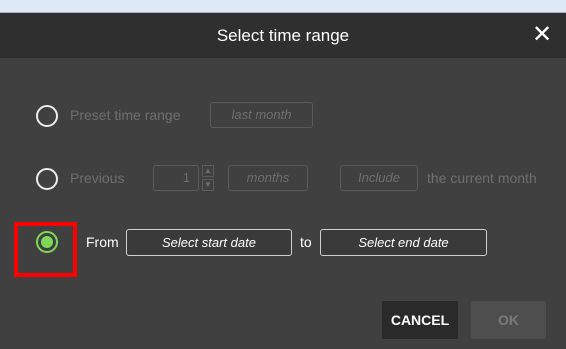 The width and height of the screenshot is (566, 349). What do you see at coordinates (542, 35) in the screenshot?
I see `close-icon: ✕` at bounding box center [542, 35].